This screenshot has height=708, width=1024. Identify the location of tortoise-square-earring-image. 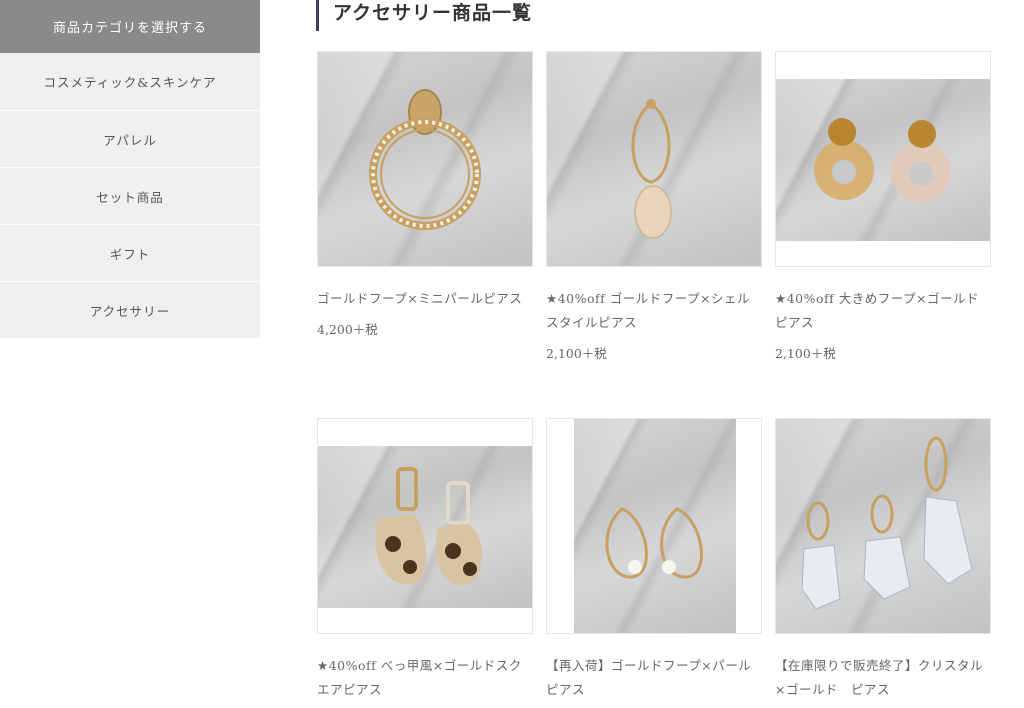
(429, 526).